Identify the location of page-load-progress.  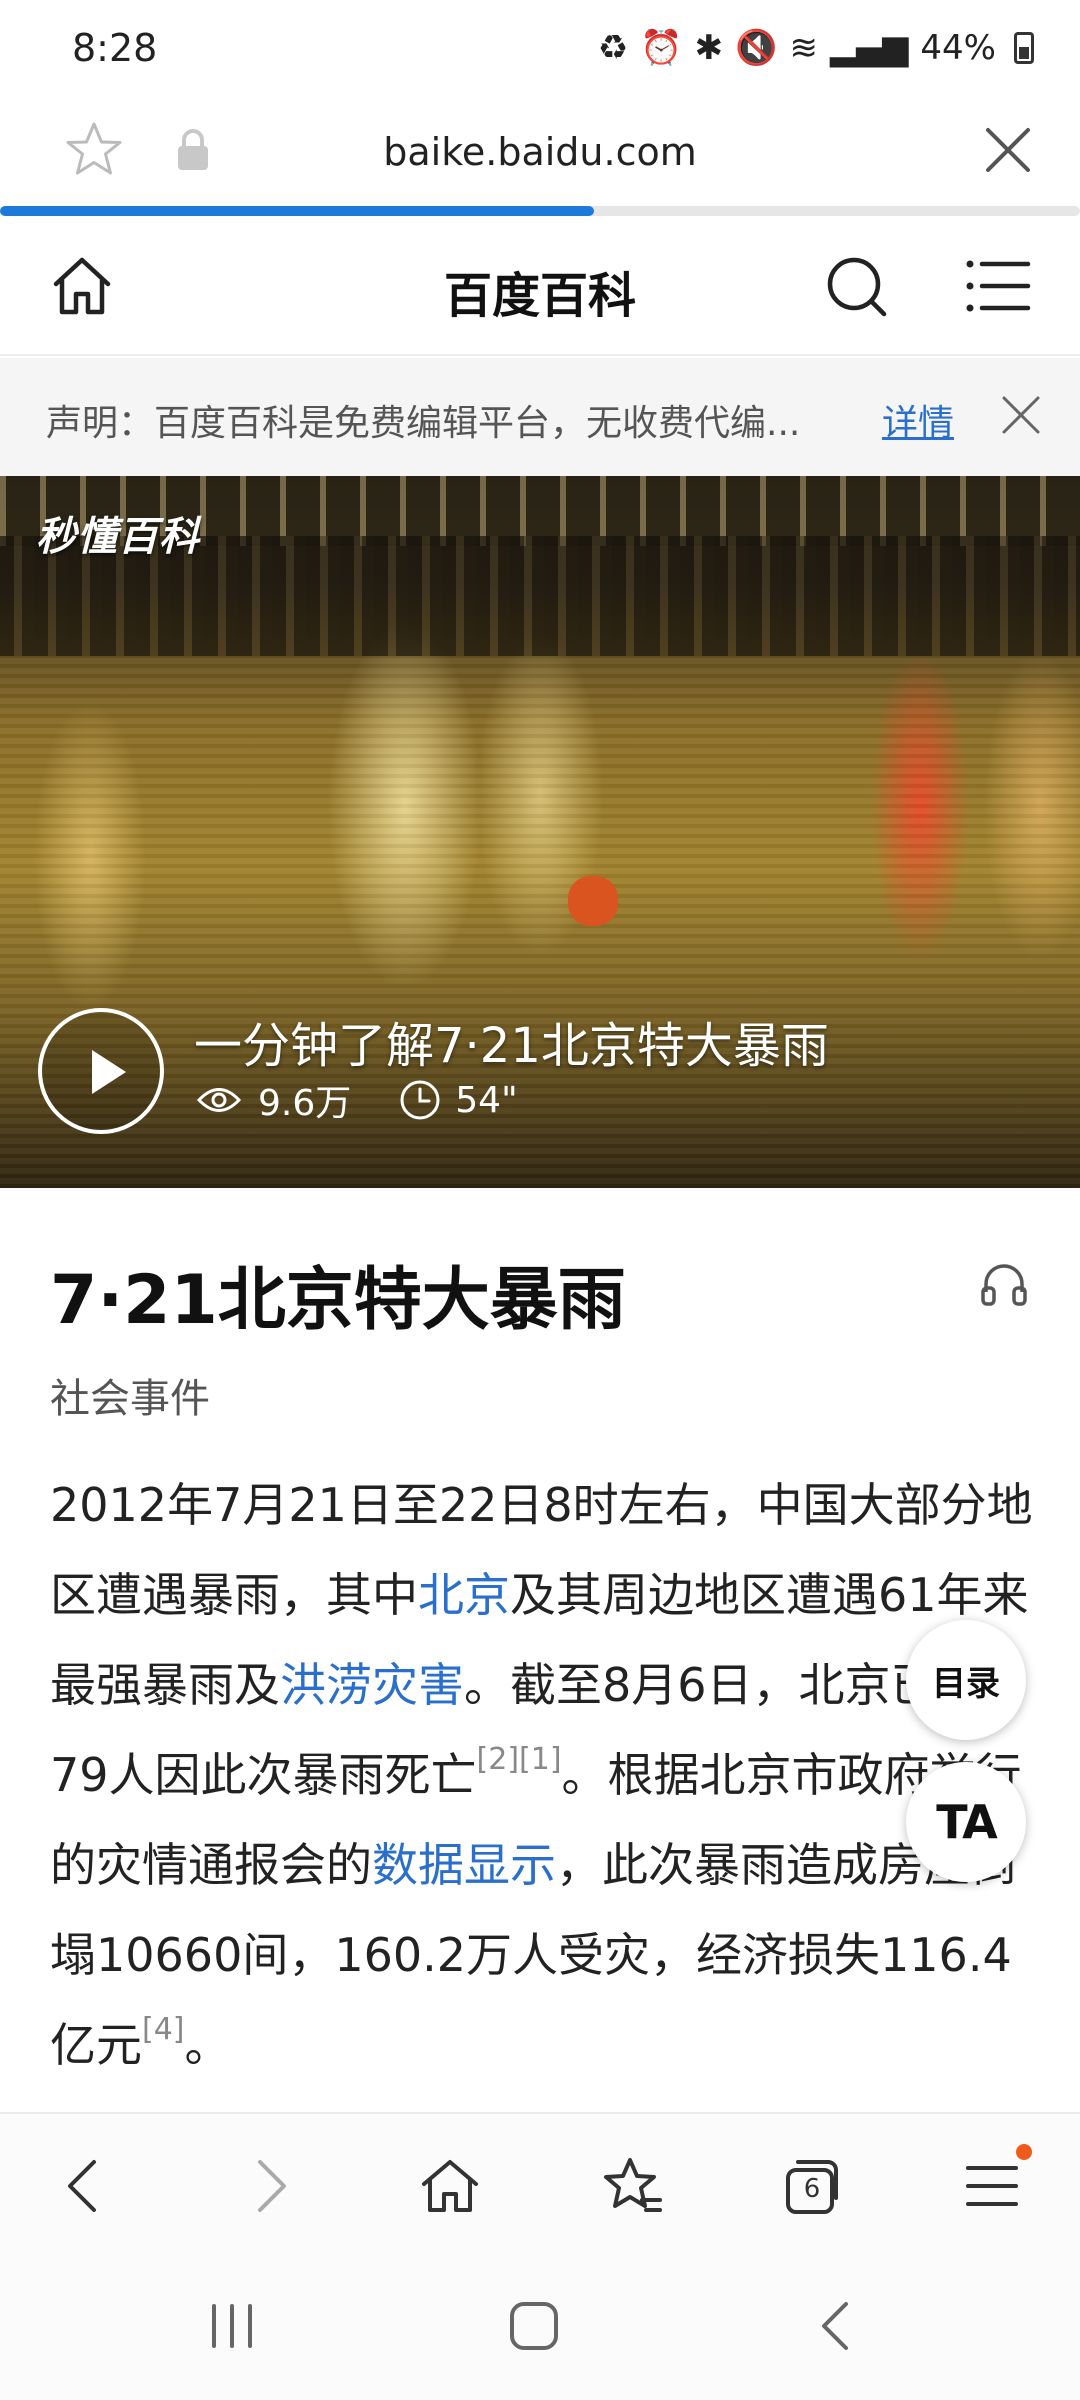
(540, 211).